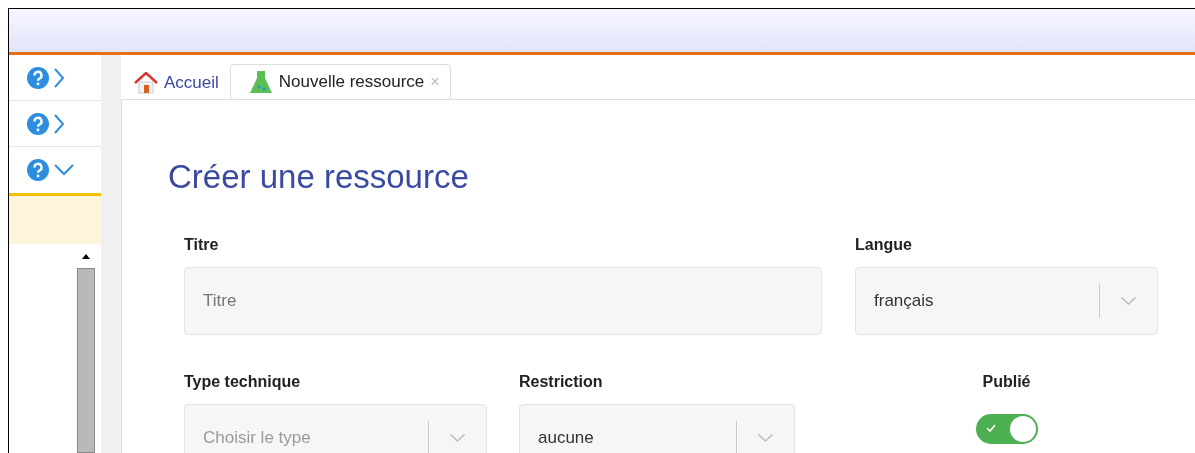 The height and width of the screenshot is (453, 1195). What do you see at coordinates (340, 82) in the screenshot?
I see `tab: Nouvelle ressource ×` at bounding box center [340, 82].